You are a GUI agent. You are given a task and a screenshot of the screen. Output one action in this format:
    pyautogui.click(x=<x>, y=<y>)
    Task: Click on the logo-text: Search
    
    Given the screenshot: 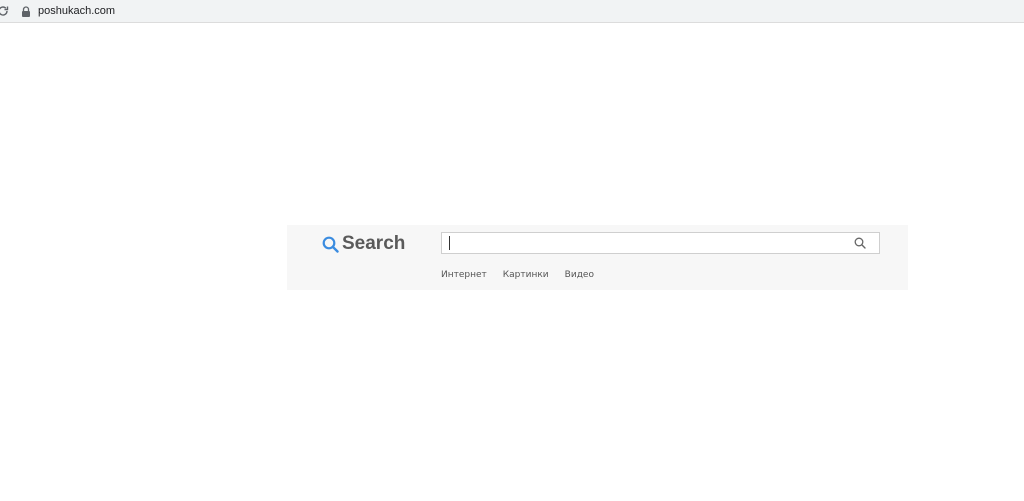 What is the action you would take?
    pyautogui.click(x=374, y=243)
    